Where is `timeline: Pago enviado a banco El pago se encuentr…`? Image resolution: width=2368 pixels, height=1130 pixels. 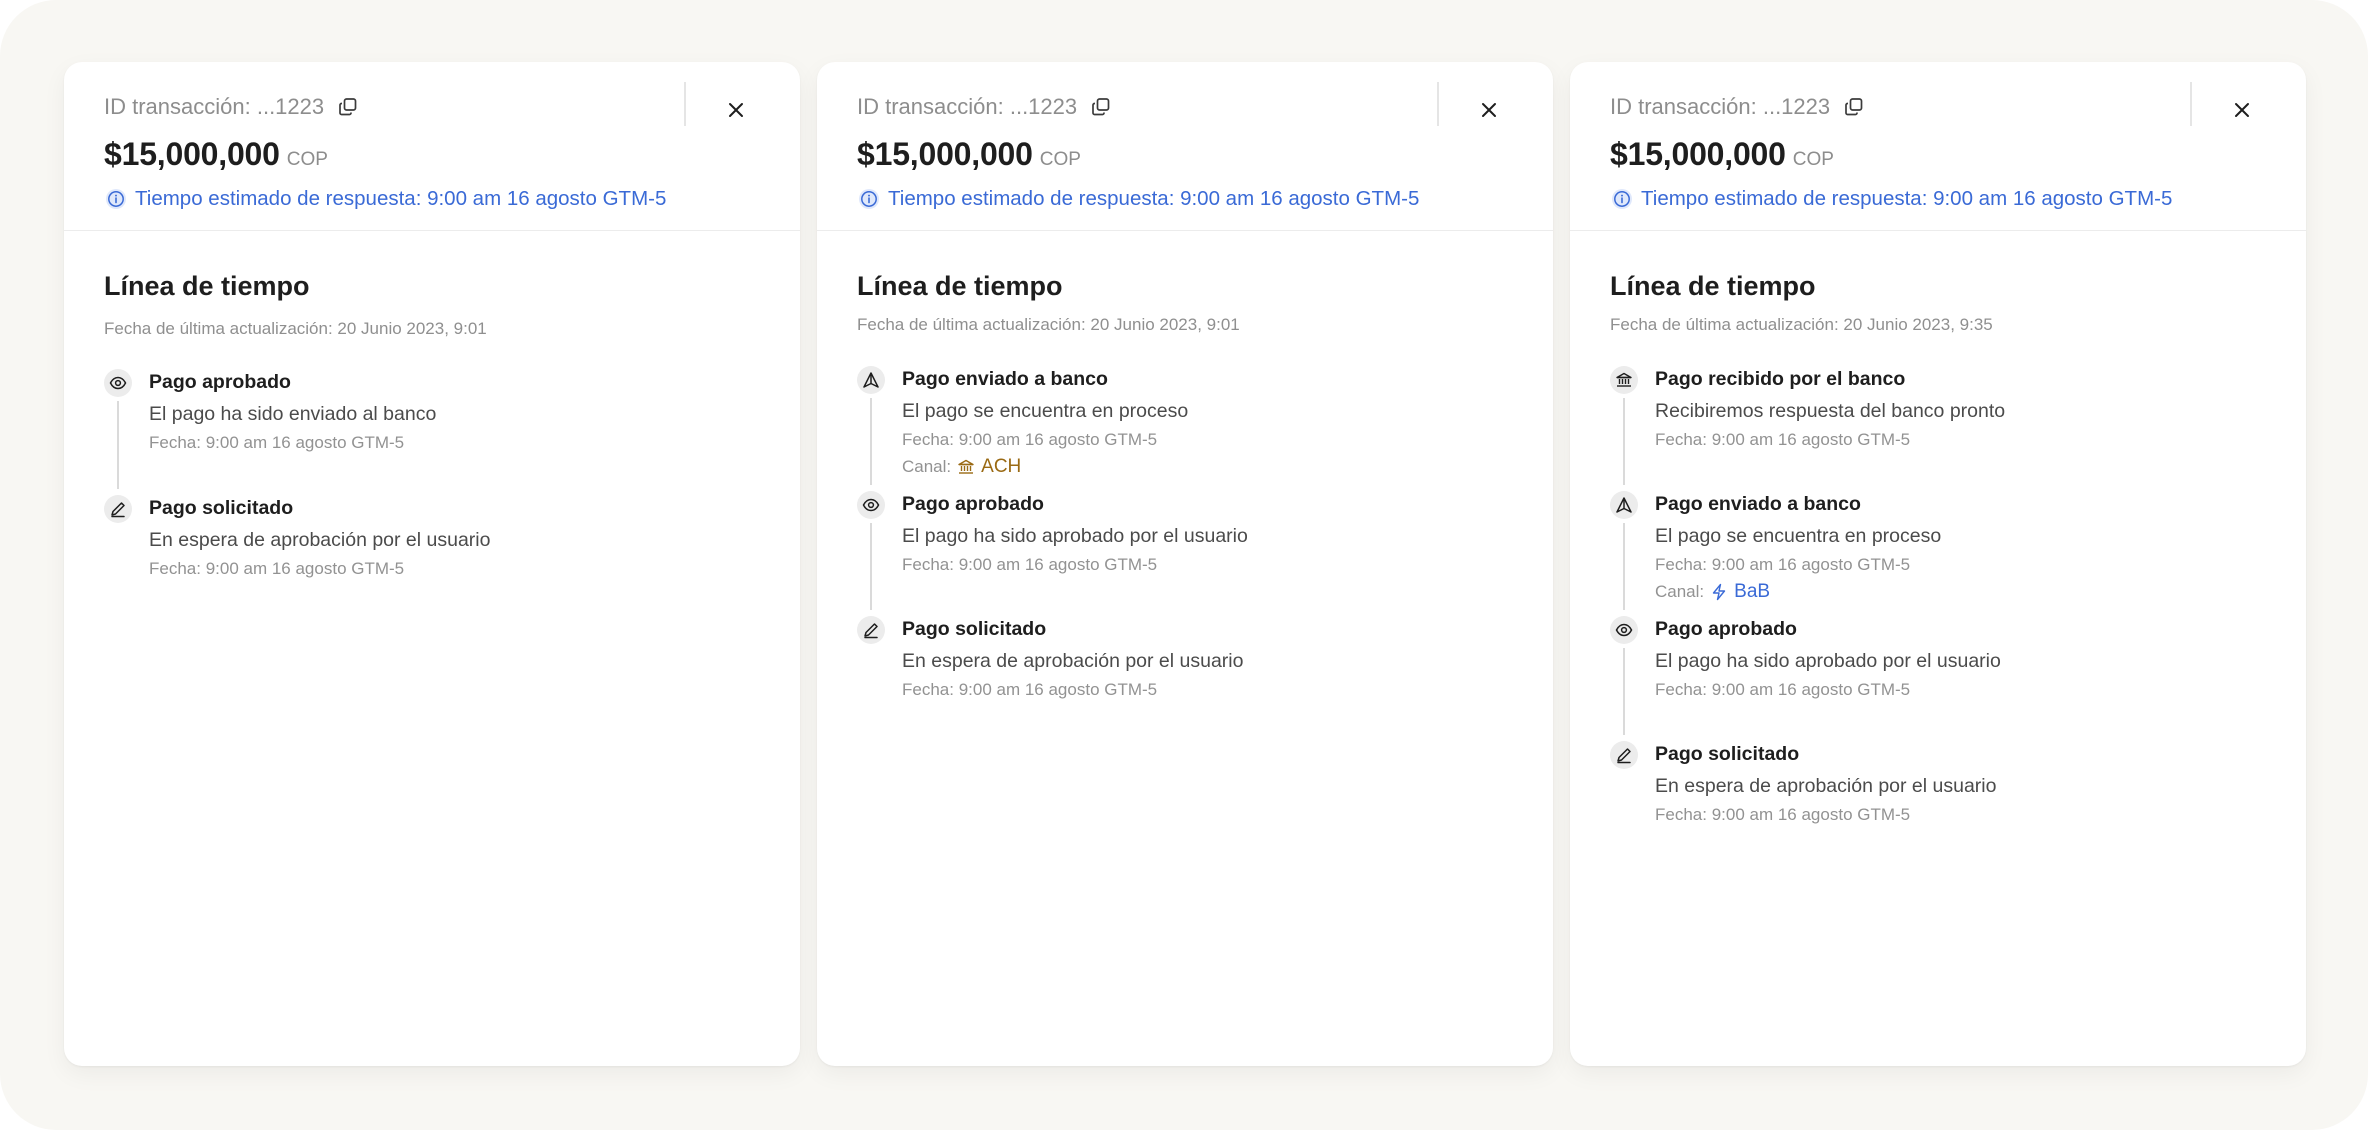 timeline: Pago enviado a banco El pago se encuentr… is located at coordinates (1185, 533).